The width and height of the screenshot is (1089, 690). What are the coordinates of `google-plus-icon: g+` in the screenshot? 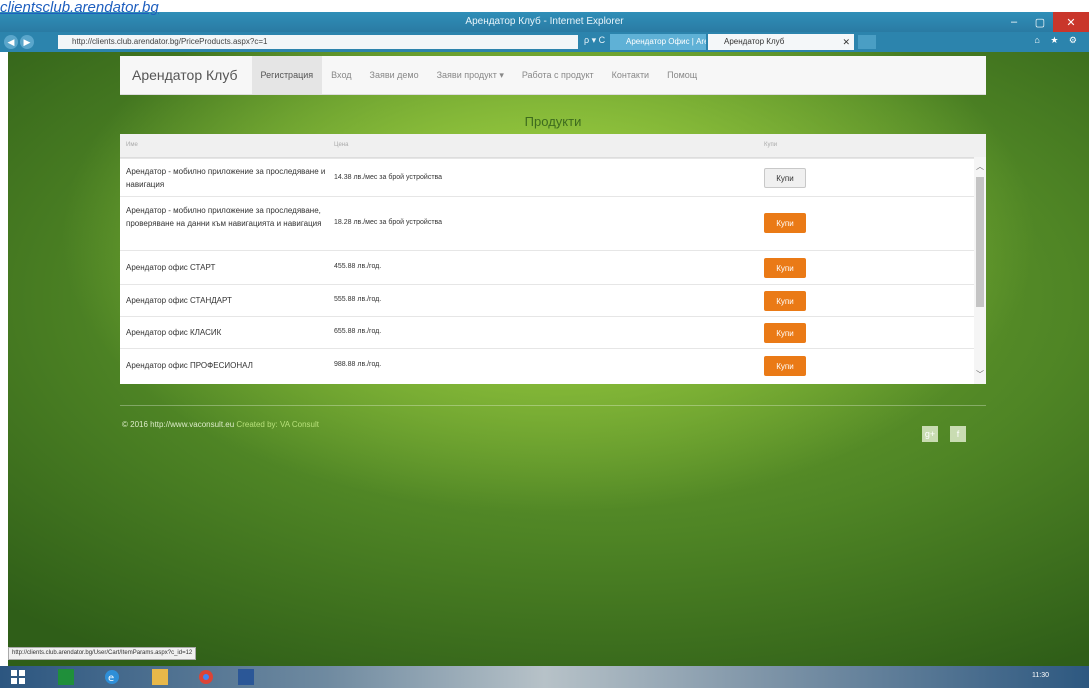 It's located at (930, 434).